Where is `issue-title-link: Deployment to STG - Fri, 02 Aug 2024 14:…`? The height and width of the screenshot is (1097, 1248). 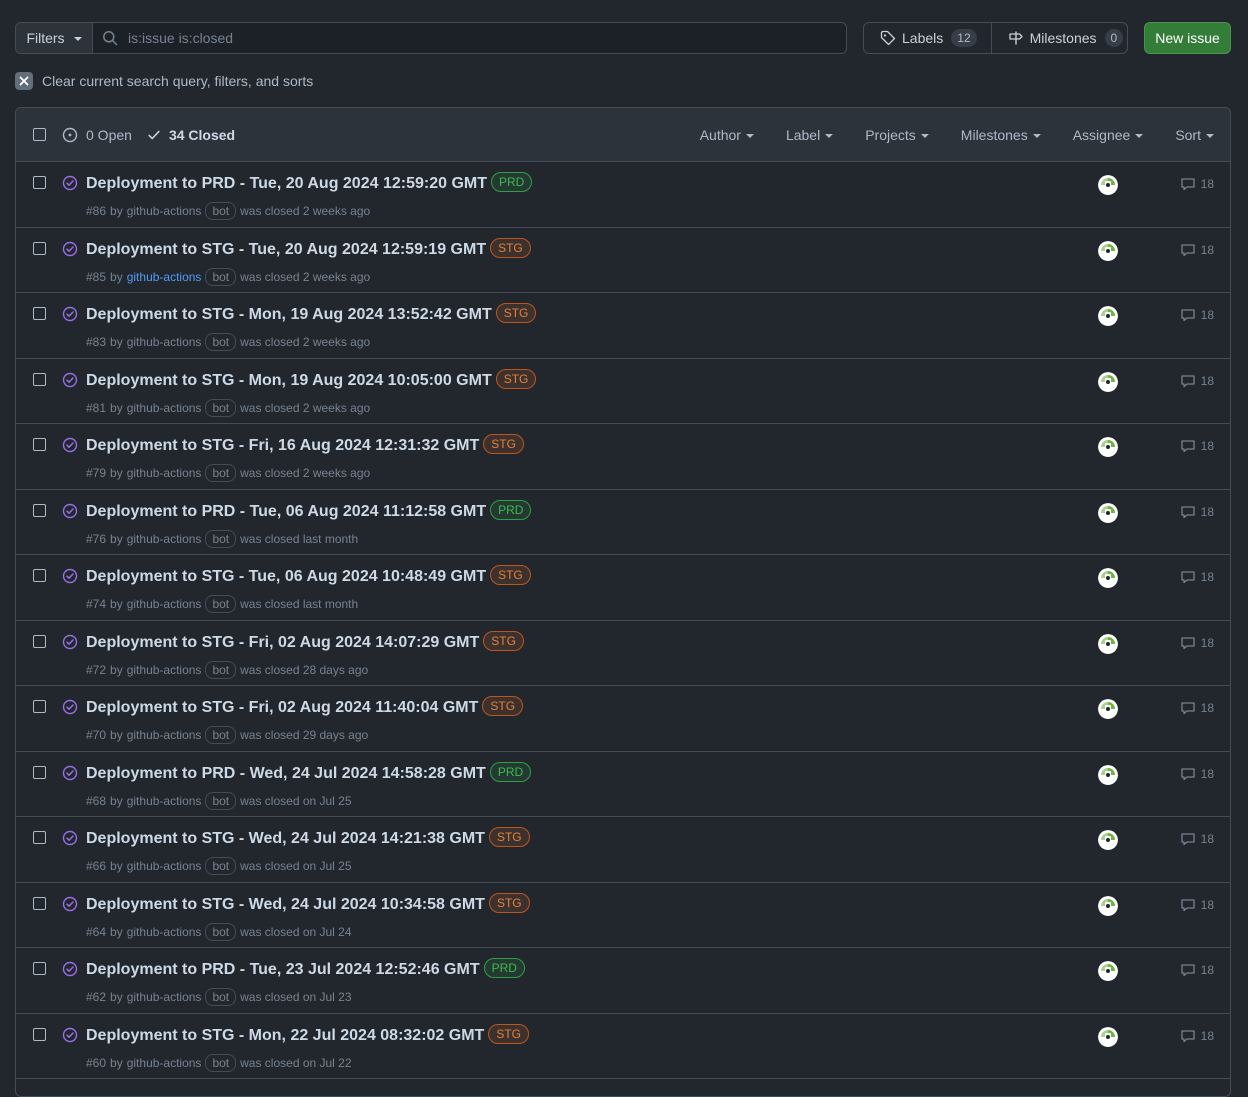 issue-title-link: Deployment to STG - Fri, 02 Aug 2024 14:… is located at coordinates (305, 641).